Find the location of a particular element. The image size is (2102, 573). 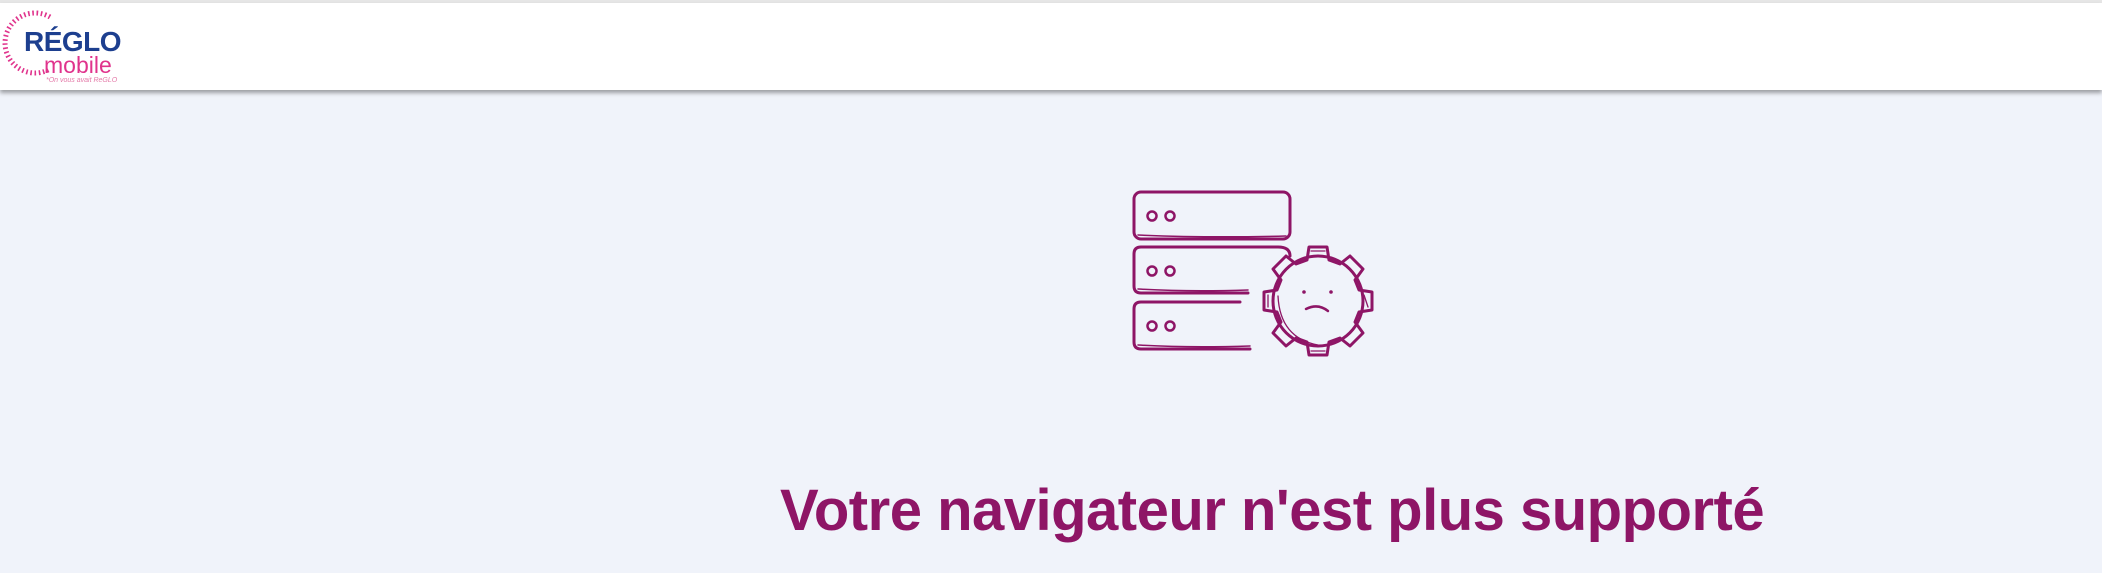

reglo-mobile-logo: RÉGLO mobile *On vous avait ReGLO is located at coordinates (67, 47).